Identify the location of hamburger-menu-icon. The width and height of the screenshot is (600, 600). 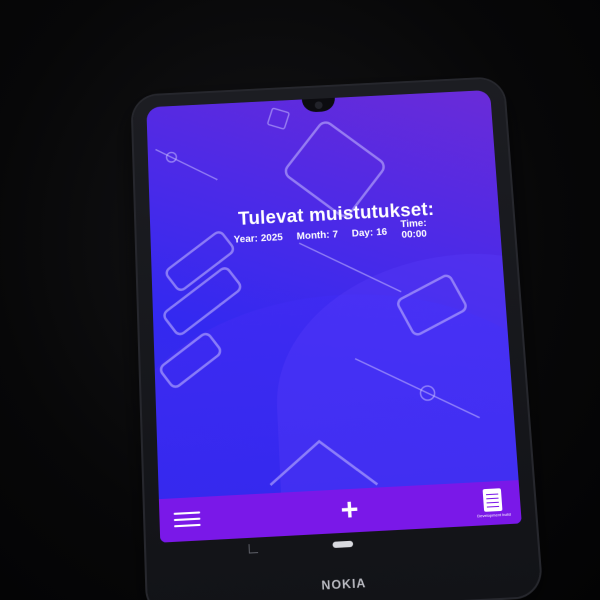
(187, 519).